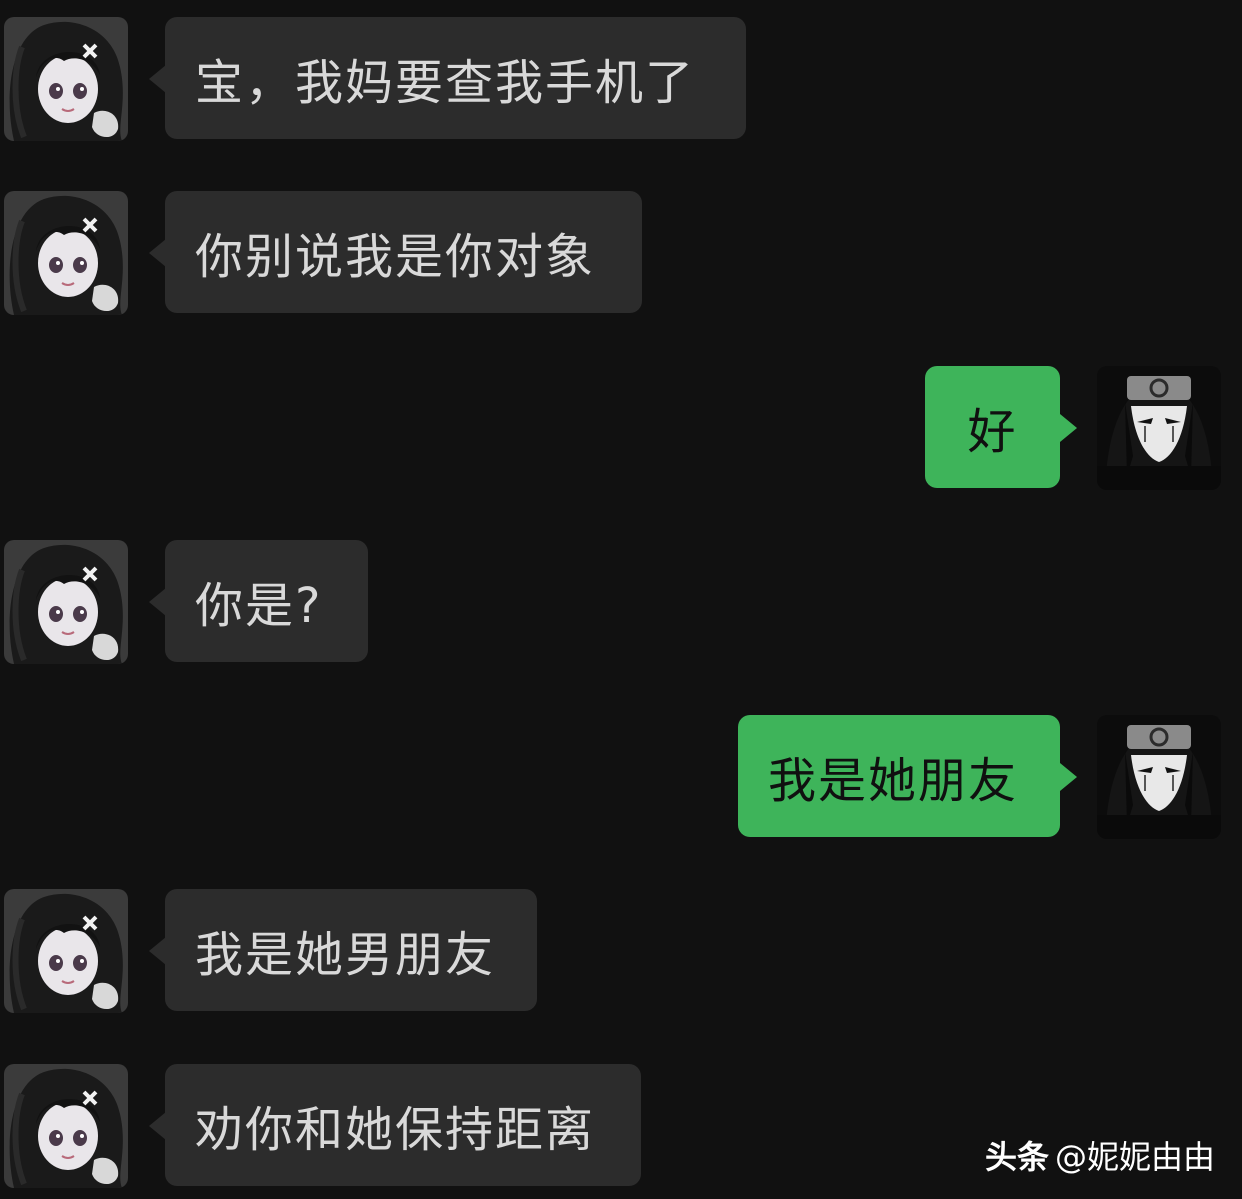 The image size is (1242, 1199). I want to click on watermark-handle: @妮妮由由, so click(1135, 1157).